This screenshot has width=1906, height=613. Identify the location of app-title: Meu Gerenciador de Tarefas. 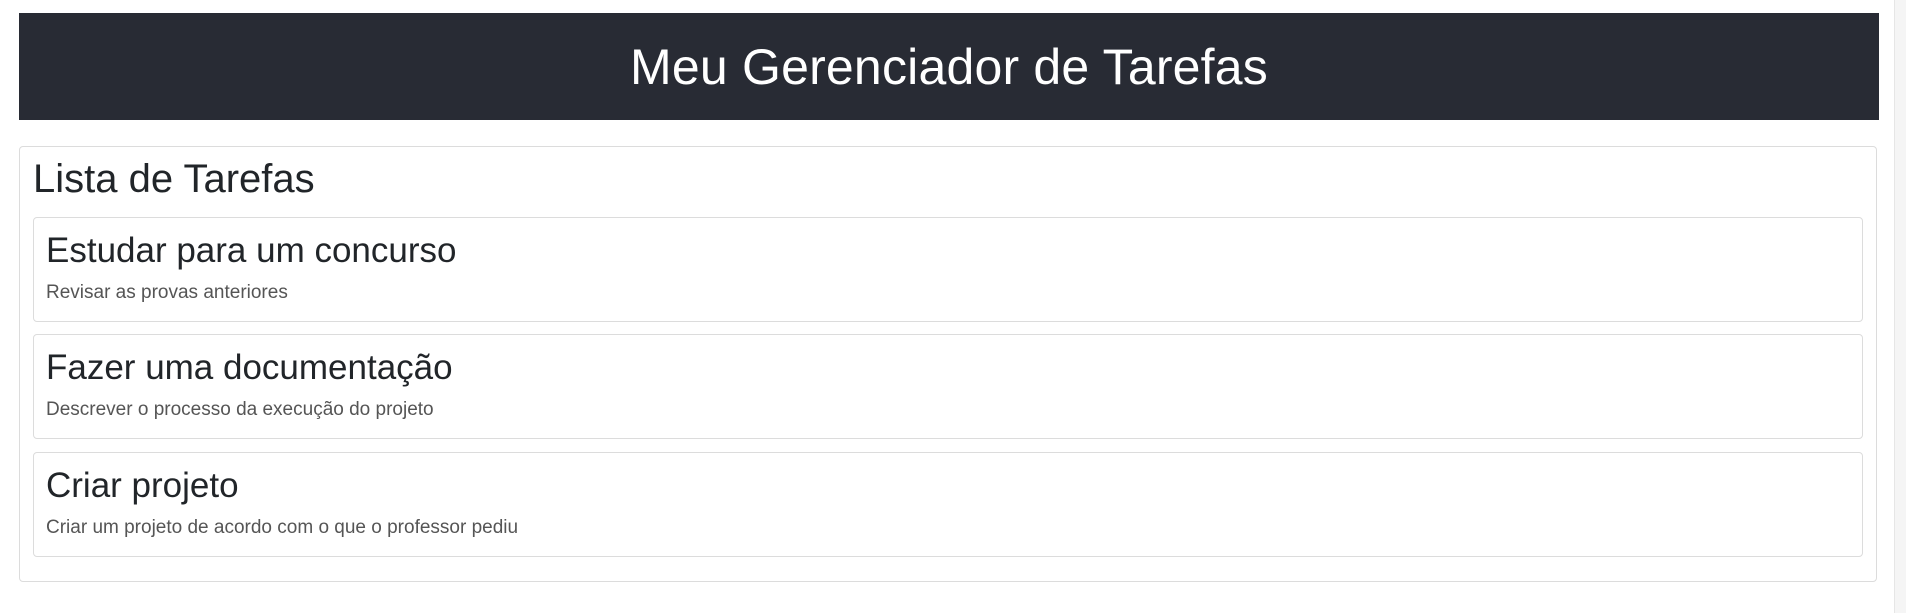
(949, 66).